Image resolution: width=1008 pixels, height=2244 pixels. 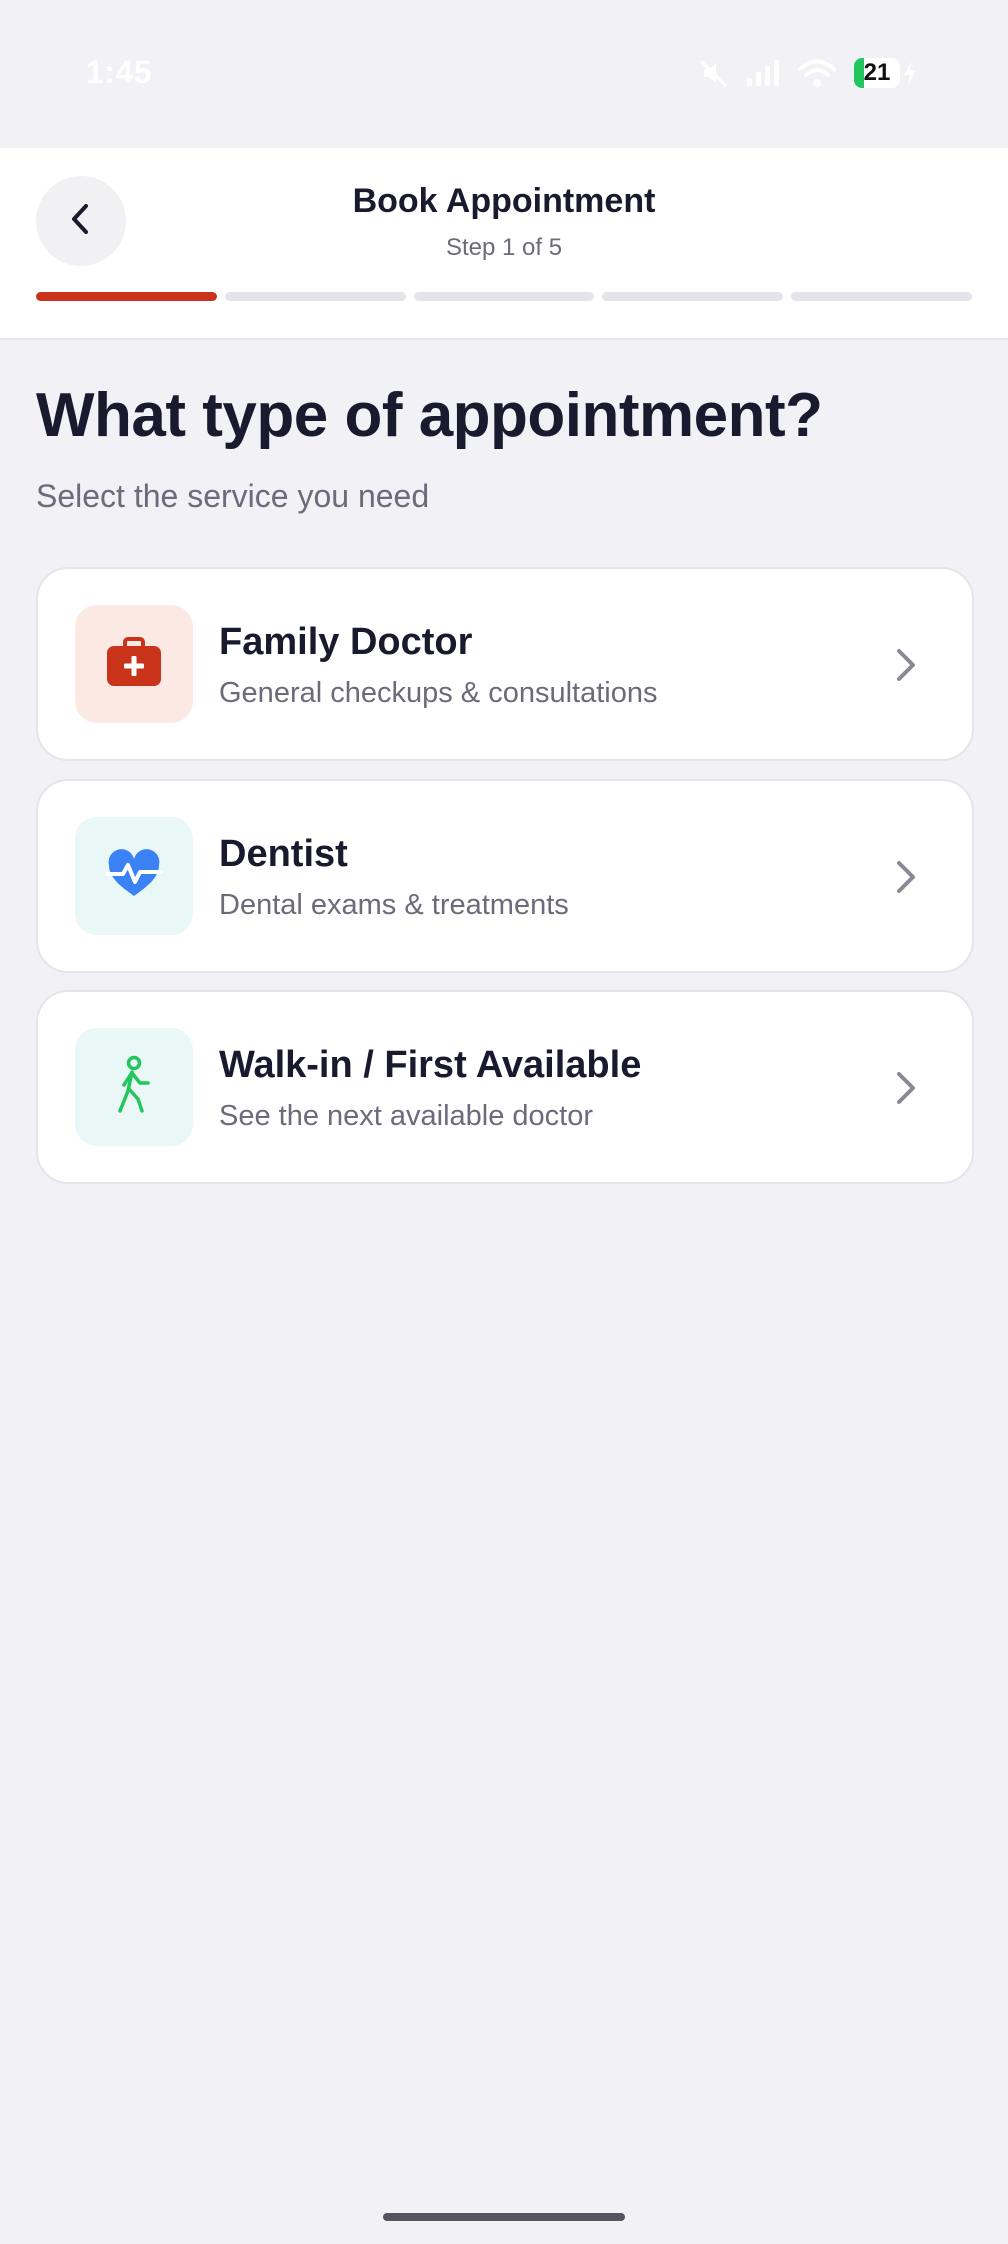 I want to click on header-title: Book Appointment, so click(x=504, y=201).